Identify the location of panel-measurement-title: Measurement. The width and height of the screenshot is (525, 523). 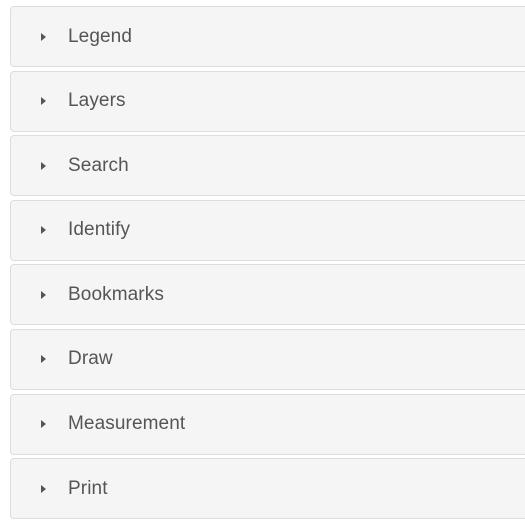
(127, 424).